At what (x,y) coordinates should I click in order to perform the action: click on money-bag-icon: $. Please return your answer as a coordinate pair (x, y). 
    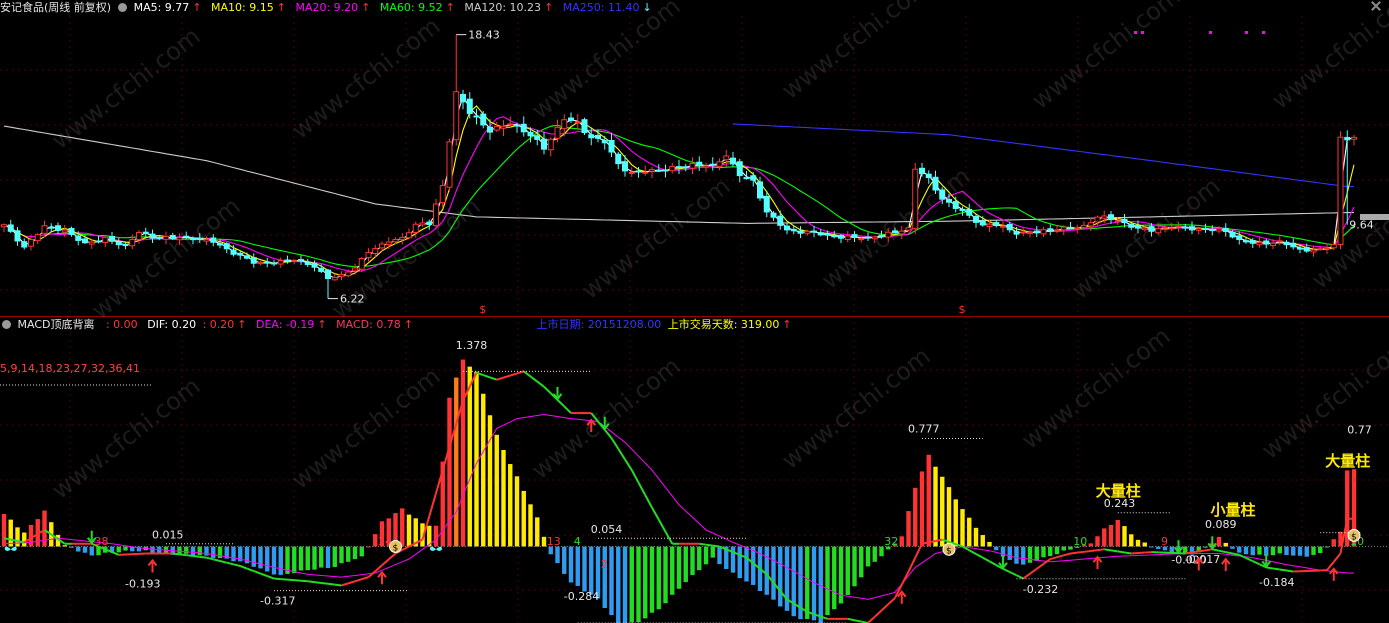
    Looking at the image, I should click on (949, 549).